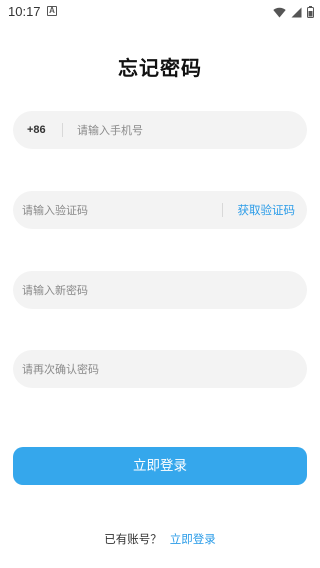 The width and height of the screenshot is (320, 568). I want to click on verification-field: 获取验证码, so click(160, 210).